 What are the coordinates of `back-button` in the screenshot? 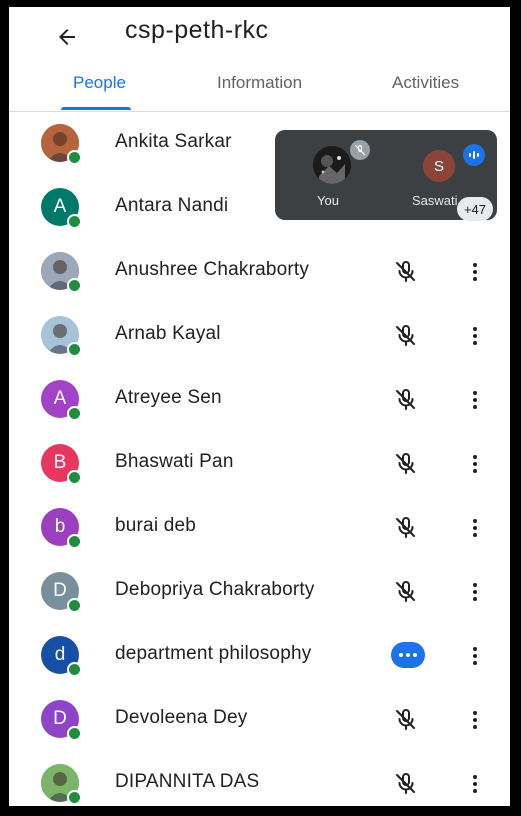 It's located at (67, 37).